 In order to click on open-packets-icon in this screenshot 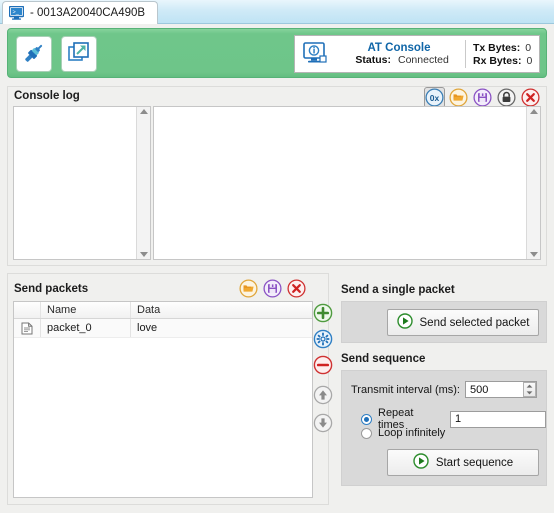, I will do `click(248, 288)`.